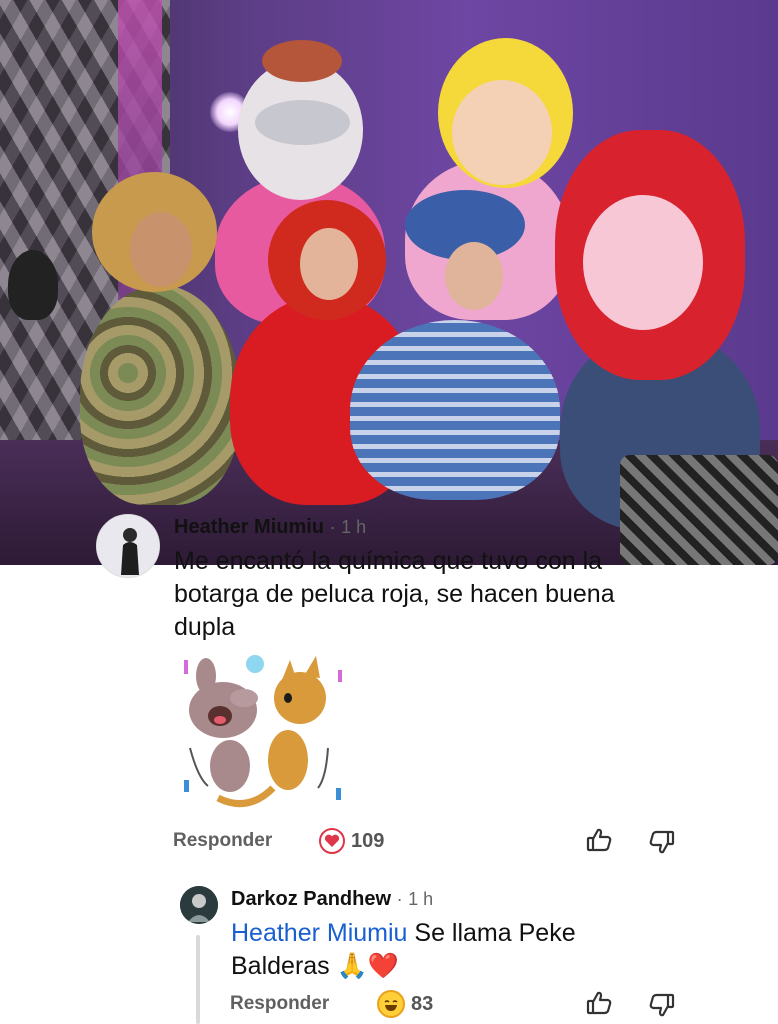  I want to click on reply-timestamp: 1 h, so click(421, 899).